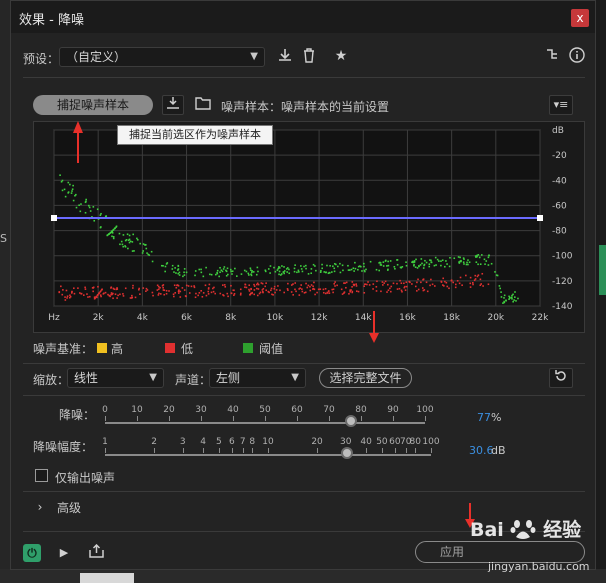 This screenshot has width=606, height=583. What do you see at coordinates (393, 410) in the screenshot?
I see `slider-tick-label: 90` at bounding box center [393, 410].